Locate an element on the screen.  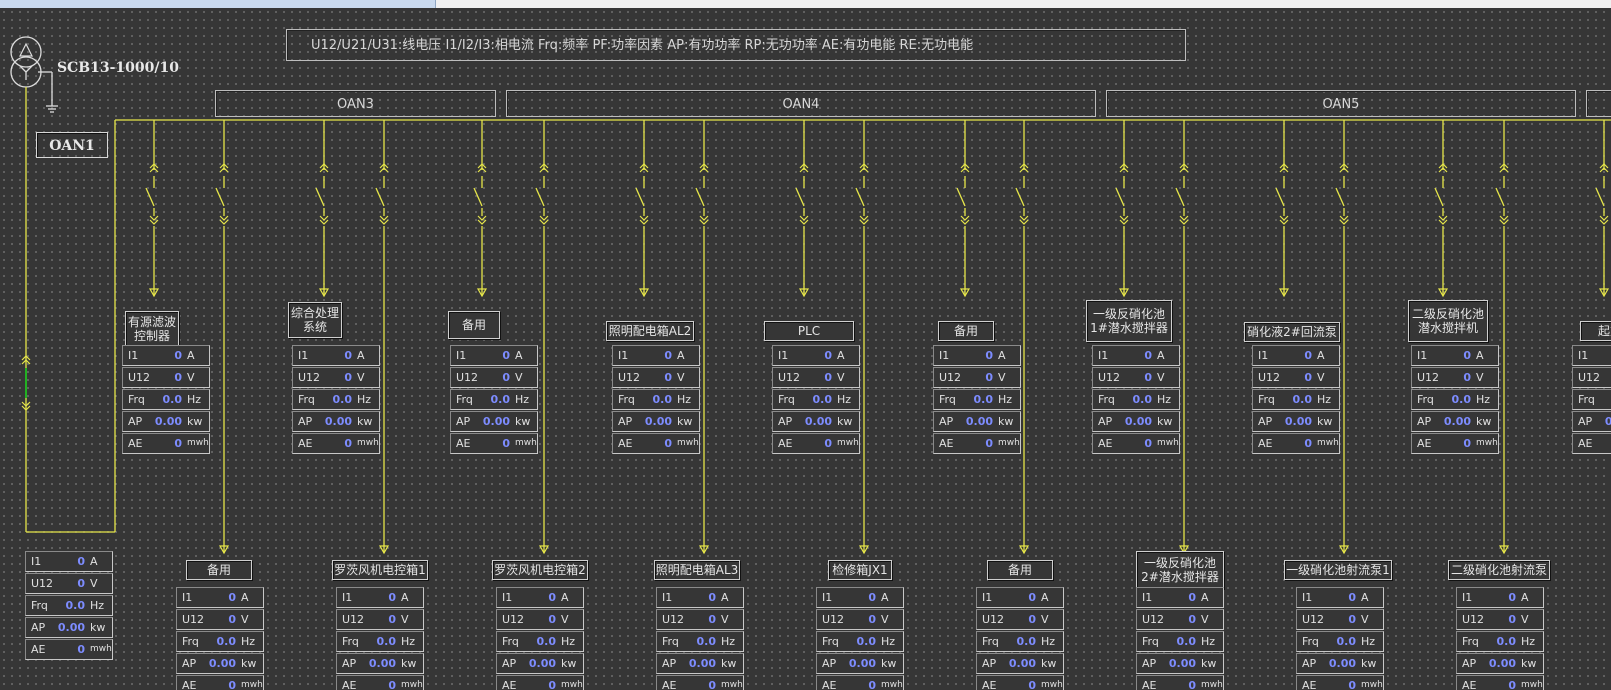
top-feeder-9-breaker-switch is located at coordinates (1600, 197).